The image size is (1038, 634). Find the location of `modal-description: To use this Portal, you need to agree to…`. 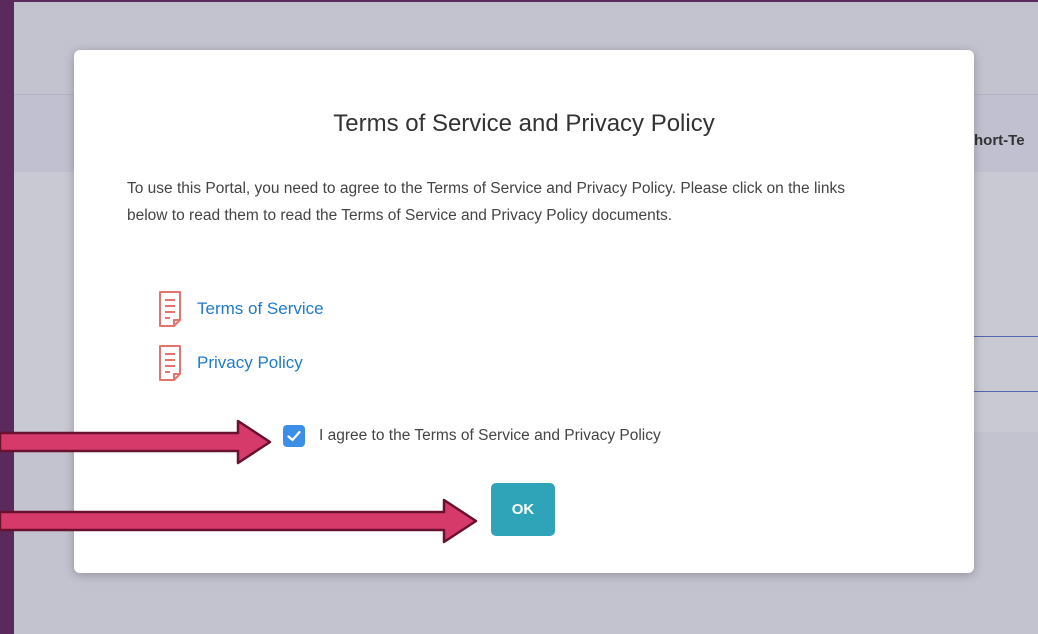

modal-description: To use this Portal, you need to agree to… is located at coordinates (486, 202).